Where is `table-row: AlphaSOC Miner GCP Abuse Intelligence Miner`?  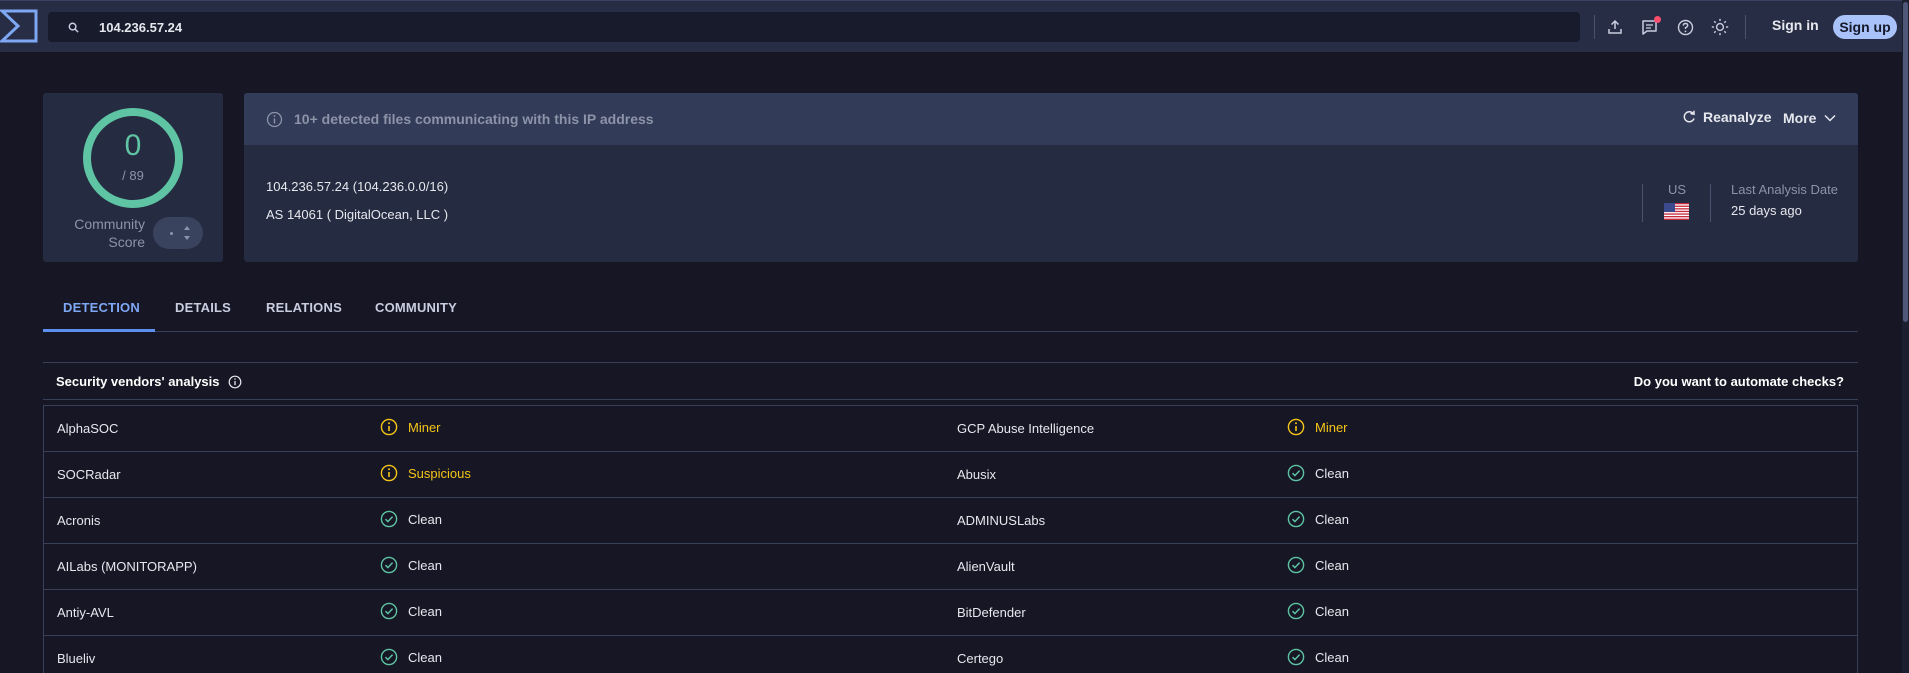
table-row: AlphaSOC Miner GCP Abuse Intelligence Miner is located at coordinates (950, 429).